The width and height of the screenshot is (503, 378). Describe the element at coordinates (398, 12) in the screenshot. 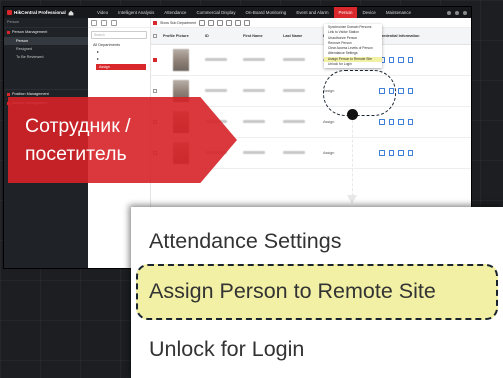

I see `nav-maintenance: Maintenance` at that location.